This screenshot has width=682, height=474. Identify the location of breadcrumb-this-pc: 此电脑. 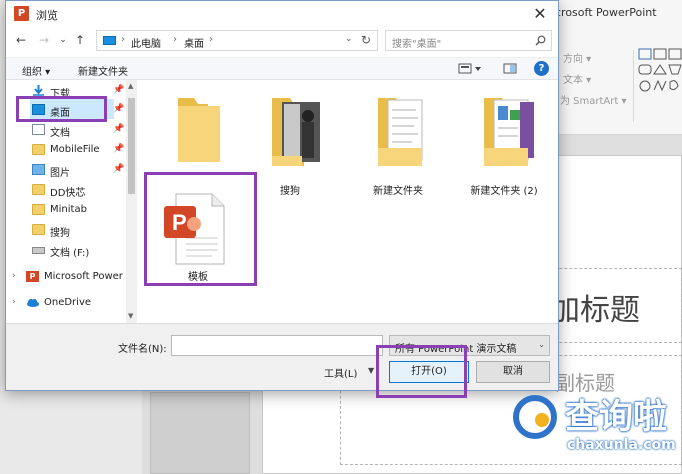
(146, 42).